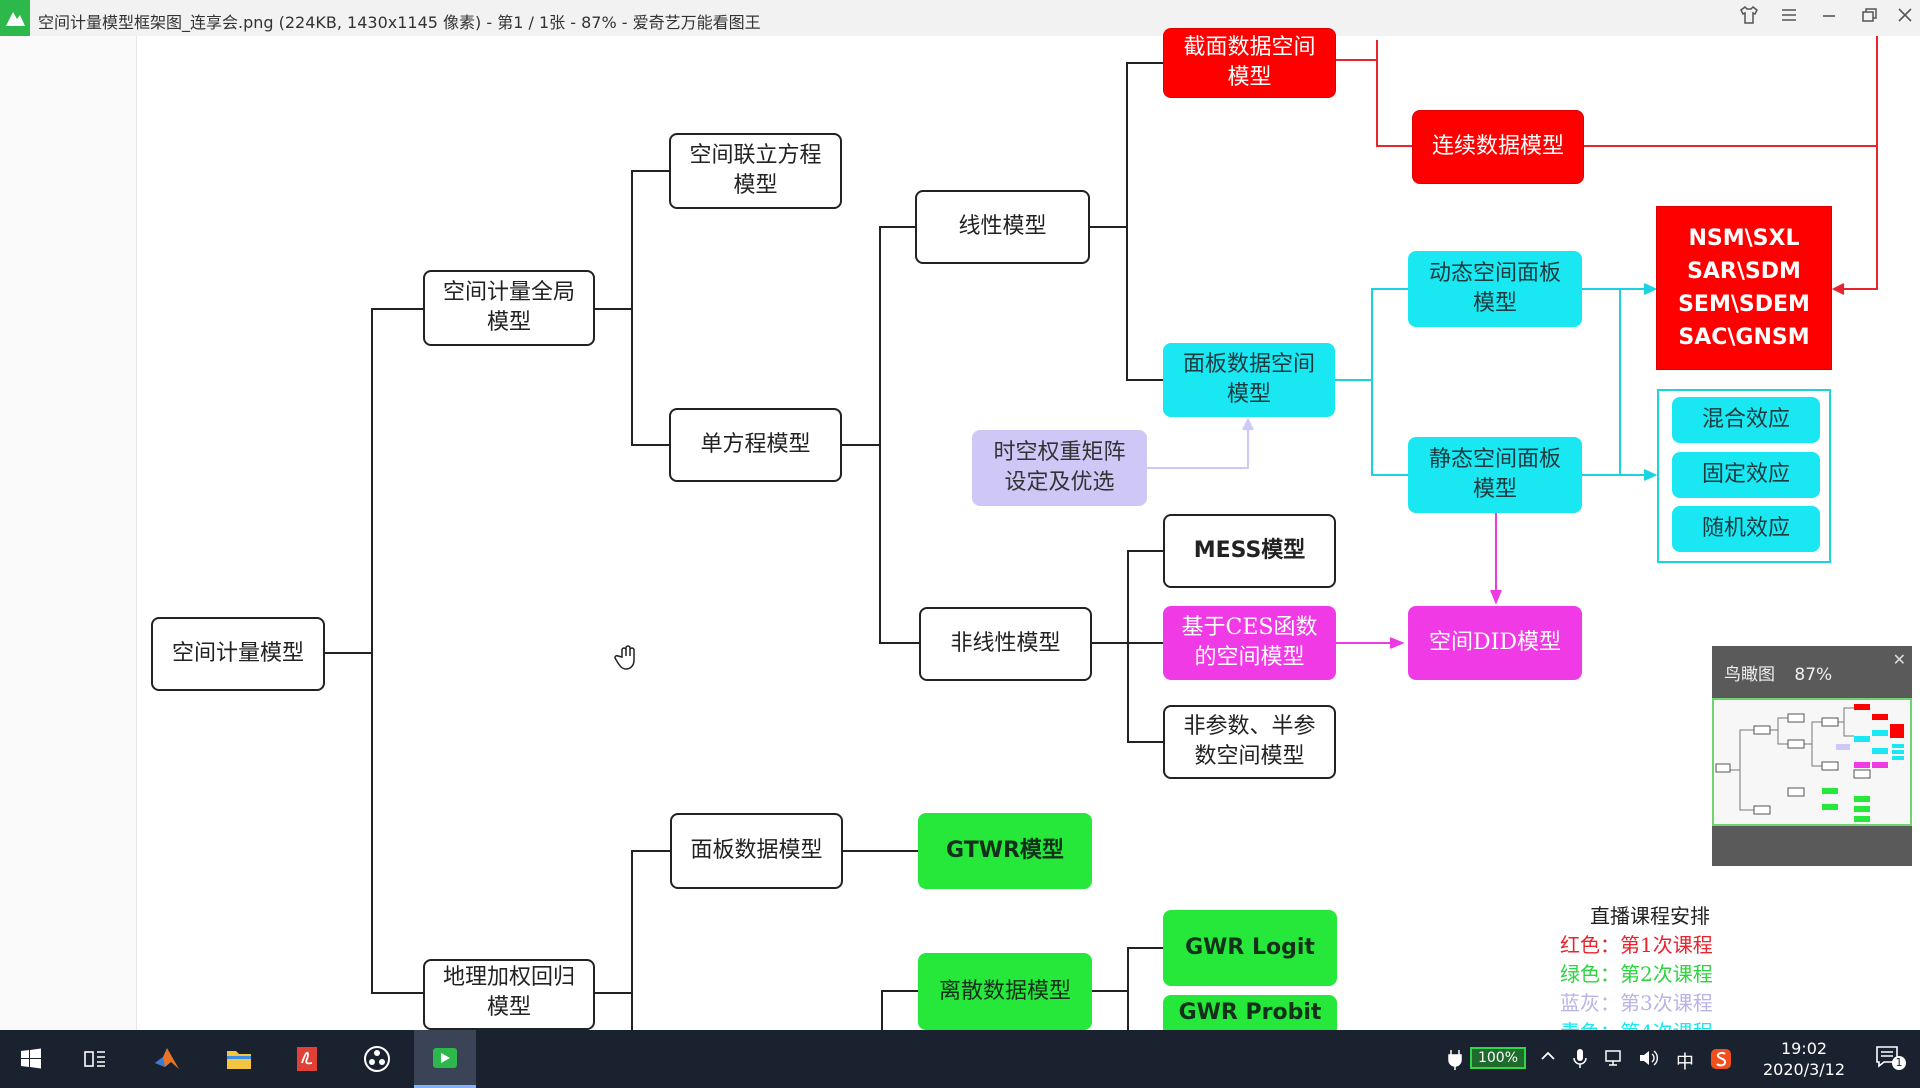  I want to click on node-dynamic-panel: 动态空间面板 模型, so click(1495, 289).